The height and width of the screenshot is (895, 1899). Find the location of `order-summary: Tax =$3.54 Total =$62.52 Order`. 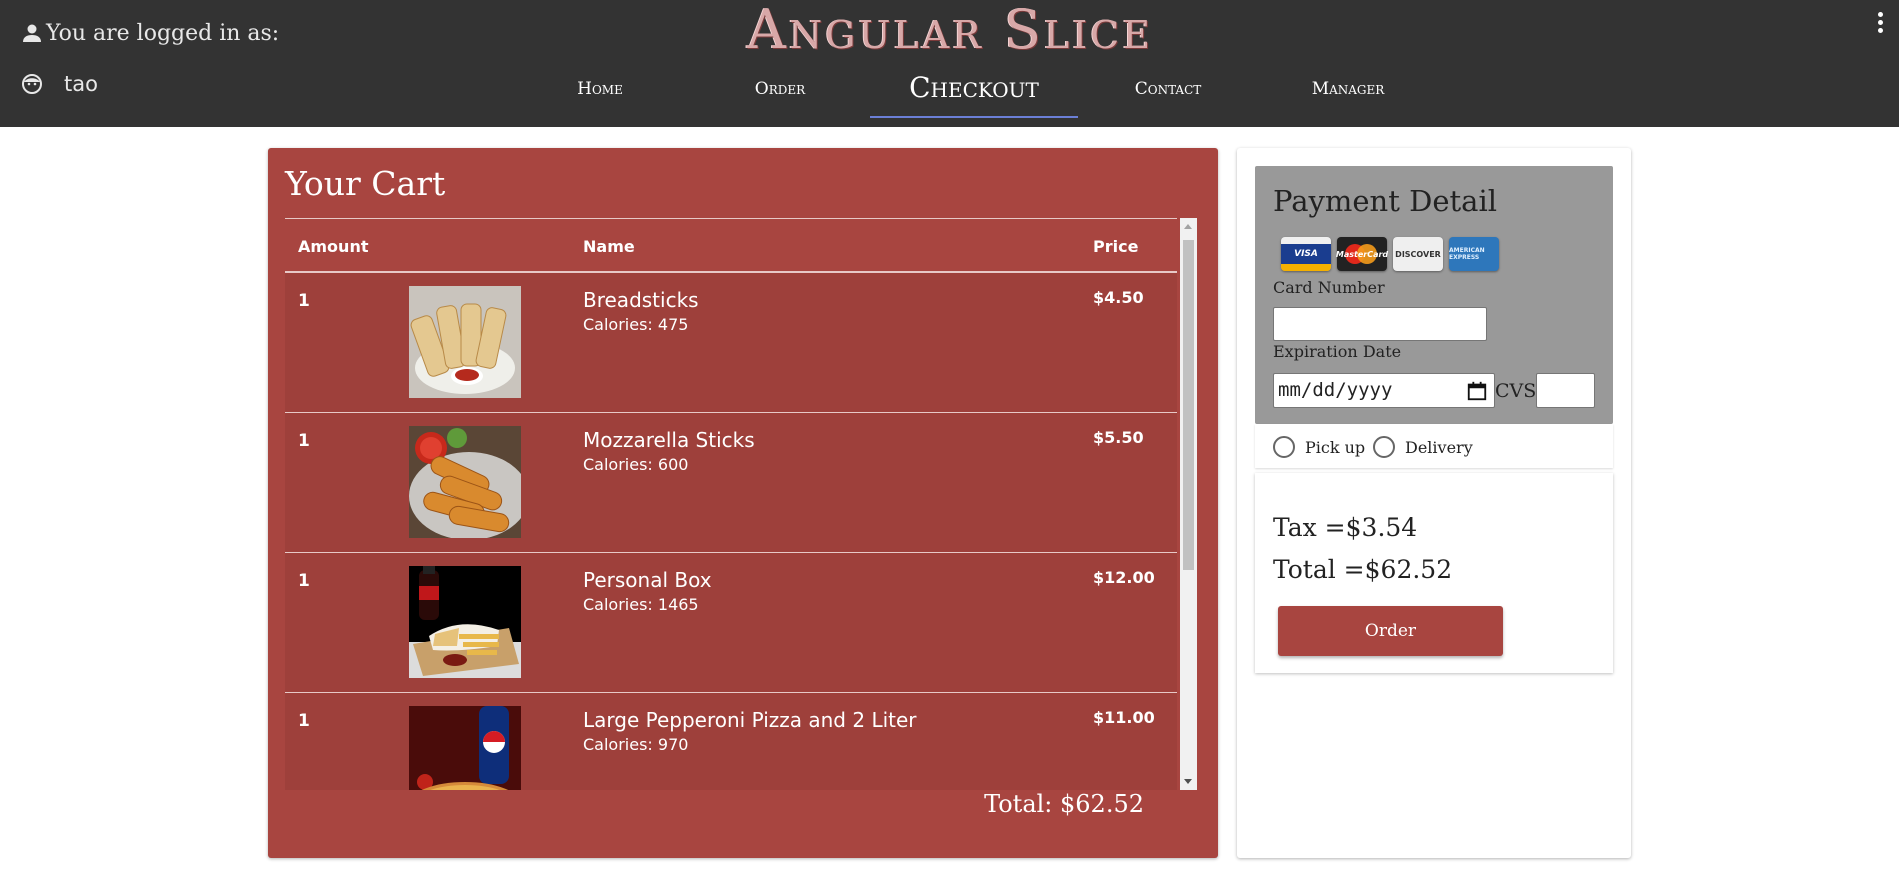

order-summary: Tax =$3.54 Total =$62.52 Order is located at coordinates (1434, 573).